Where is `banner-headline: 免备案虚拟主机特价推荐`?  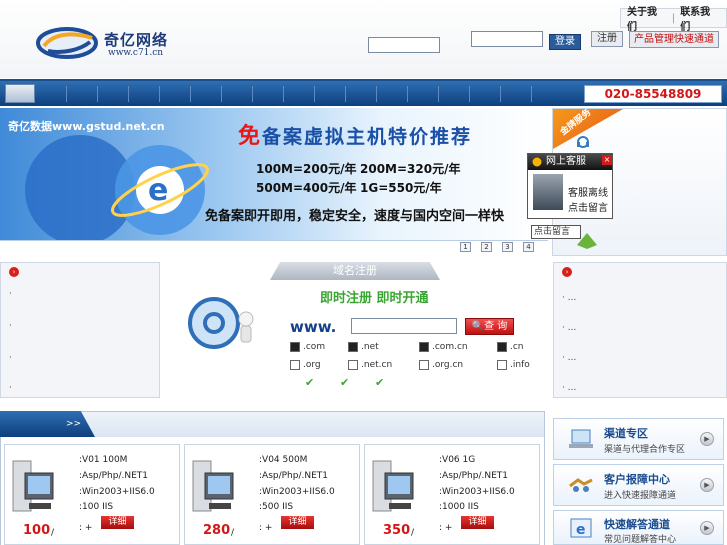
banner-headline: 免备案虚拟主机特价推荐 is located at coordinates (355, 134).